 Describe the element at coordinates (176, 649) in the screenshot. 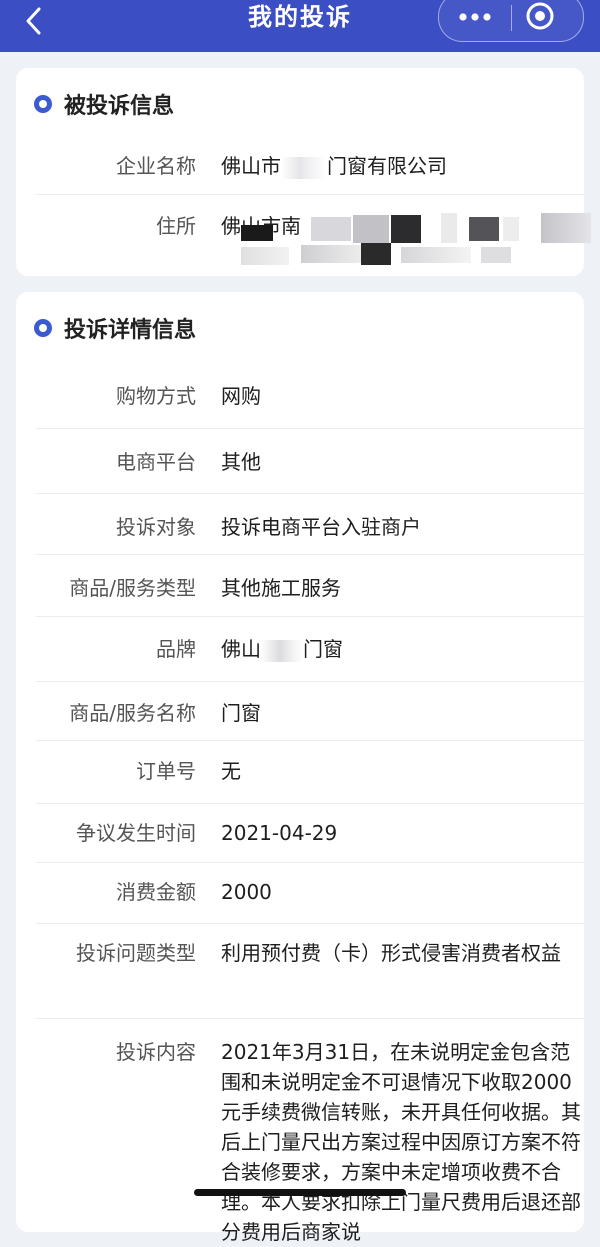

I see `row-label: 品牌` at that location.